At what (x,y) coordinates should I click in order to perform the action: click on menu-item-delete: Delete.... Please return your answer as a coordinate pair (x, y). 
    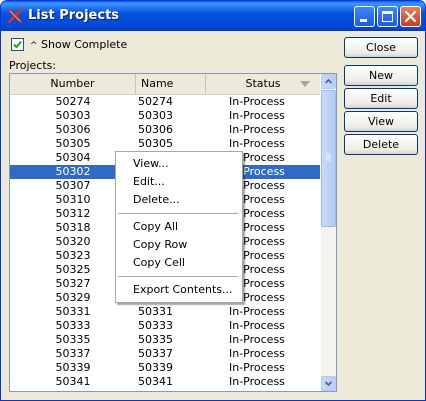
    Looking at the image, I should click on (156, 200).